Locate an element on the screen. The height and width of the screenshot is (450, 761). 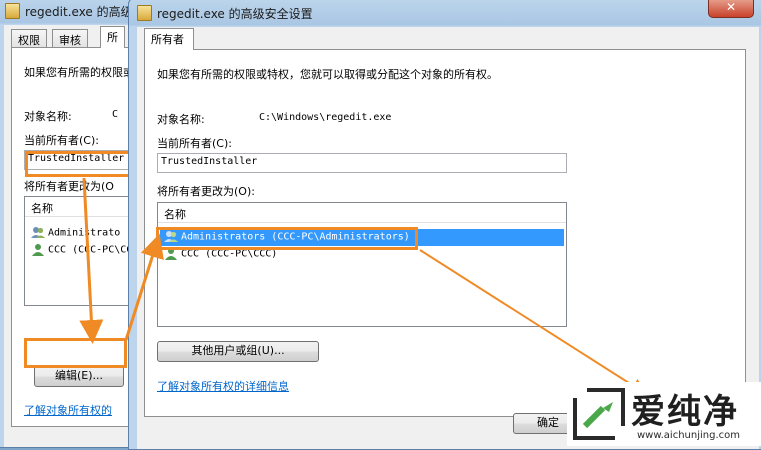
back-object-name-value: C is located at coordinates (115, 114).